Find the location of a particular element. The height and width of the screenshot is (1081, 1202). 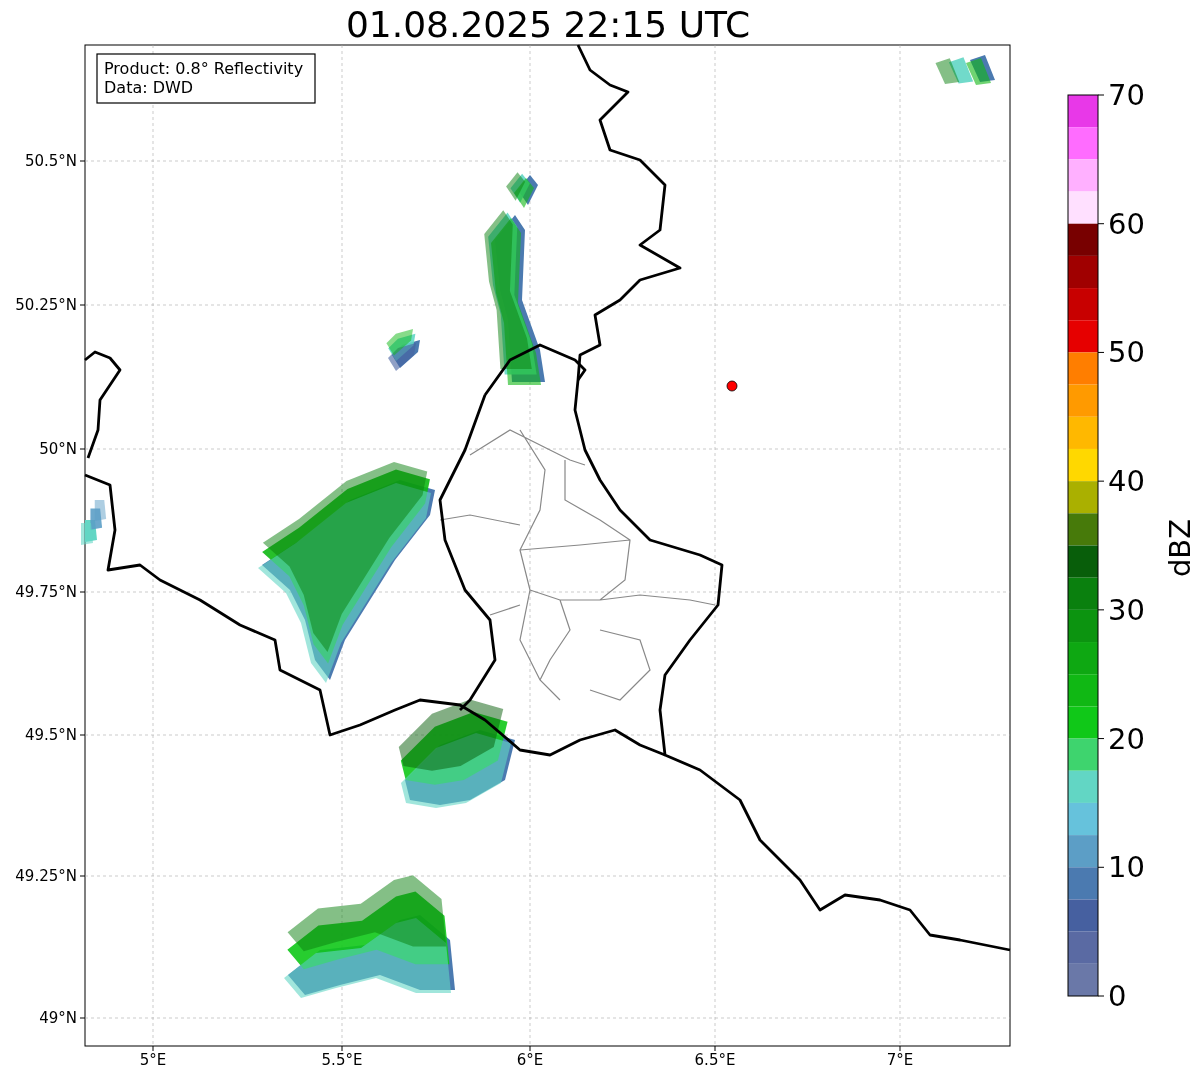

radar-station-marker is located at coordinates (732, 386).